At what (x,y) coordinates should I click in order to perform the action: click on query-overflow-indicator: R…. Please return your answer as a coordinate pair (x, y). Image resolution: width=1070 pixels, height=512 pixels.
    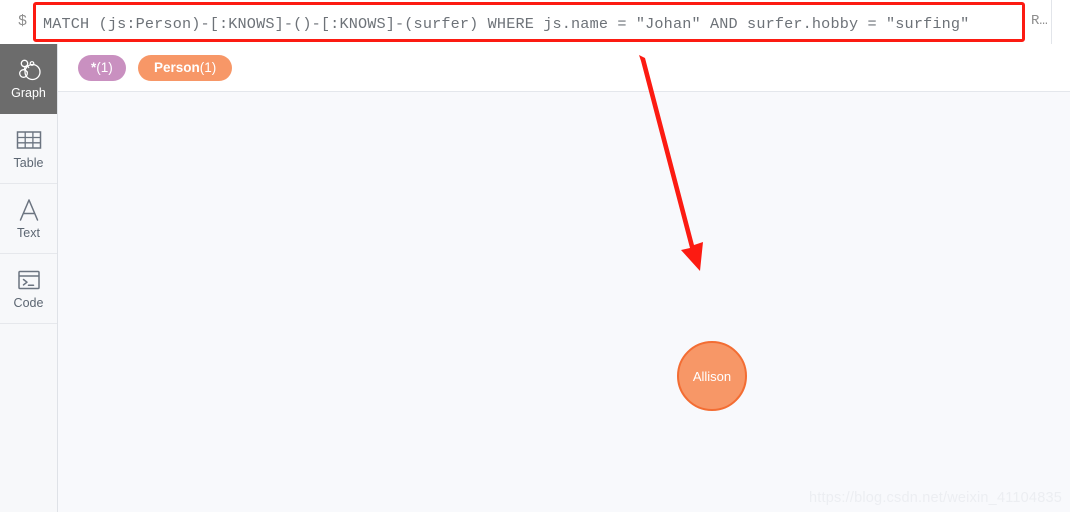
    Looking at the image, I should click on (1039, 21).